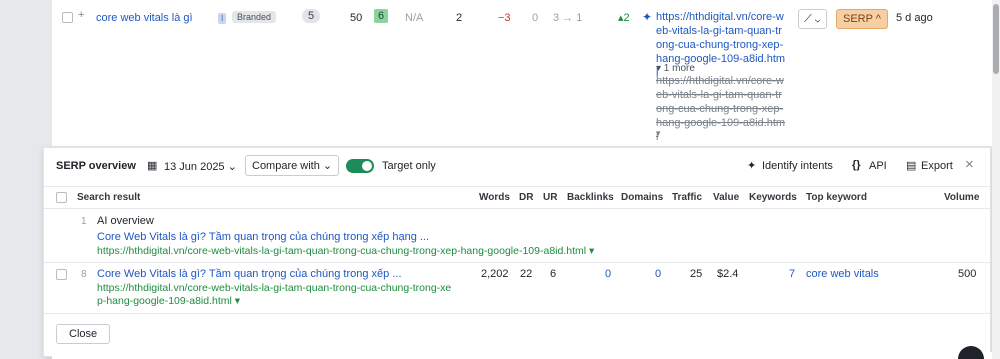 This screenshot has width=1000, height=359. Describe the element at coordinates (409, 166) in the screenshot. I see `target-only-label: Target only` at that location.